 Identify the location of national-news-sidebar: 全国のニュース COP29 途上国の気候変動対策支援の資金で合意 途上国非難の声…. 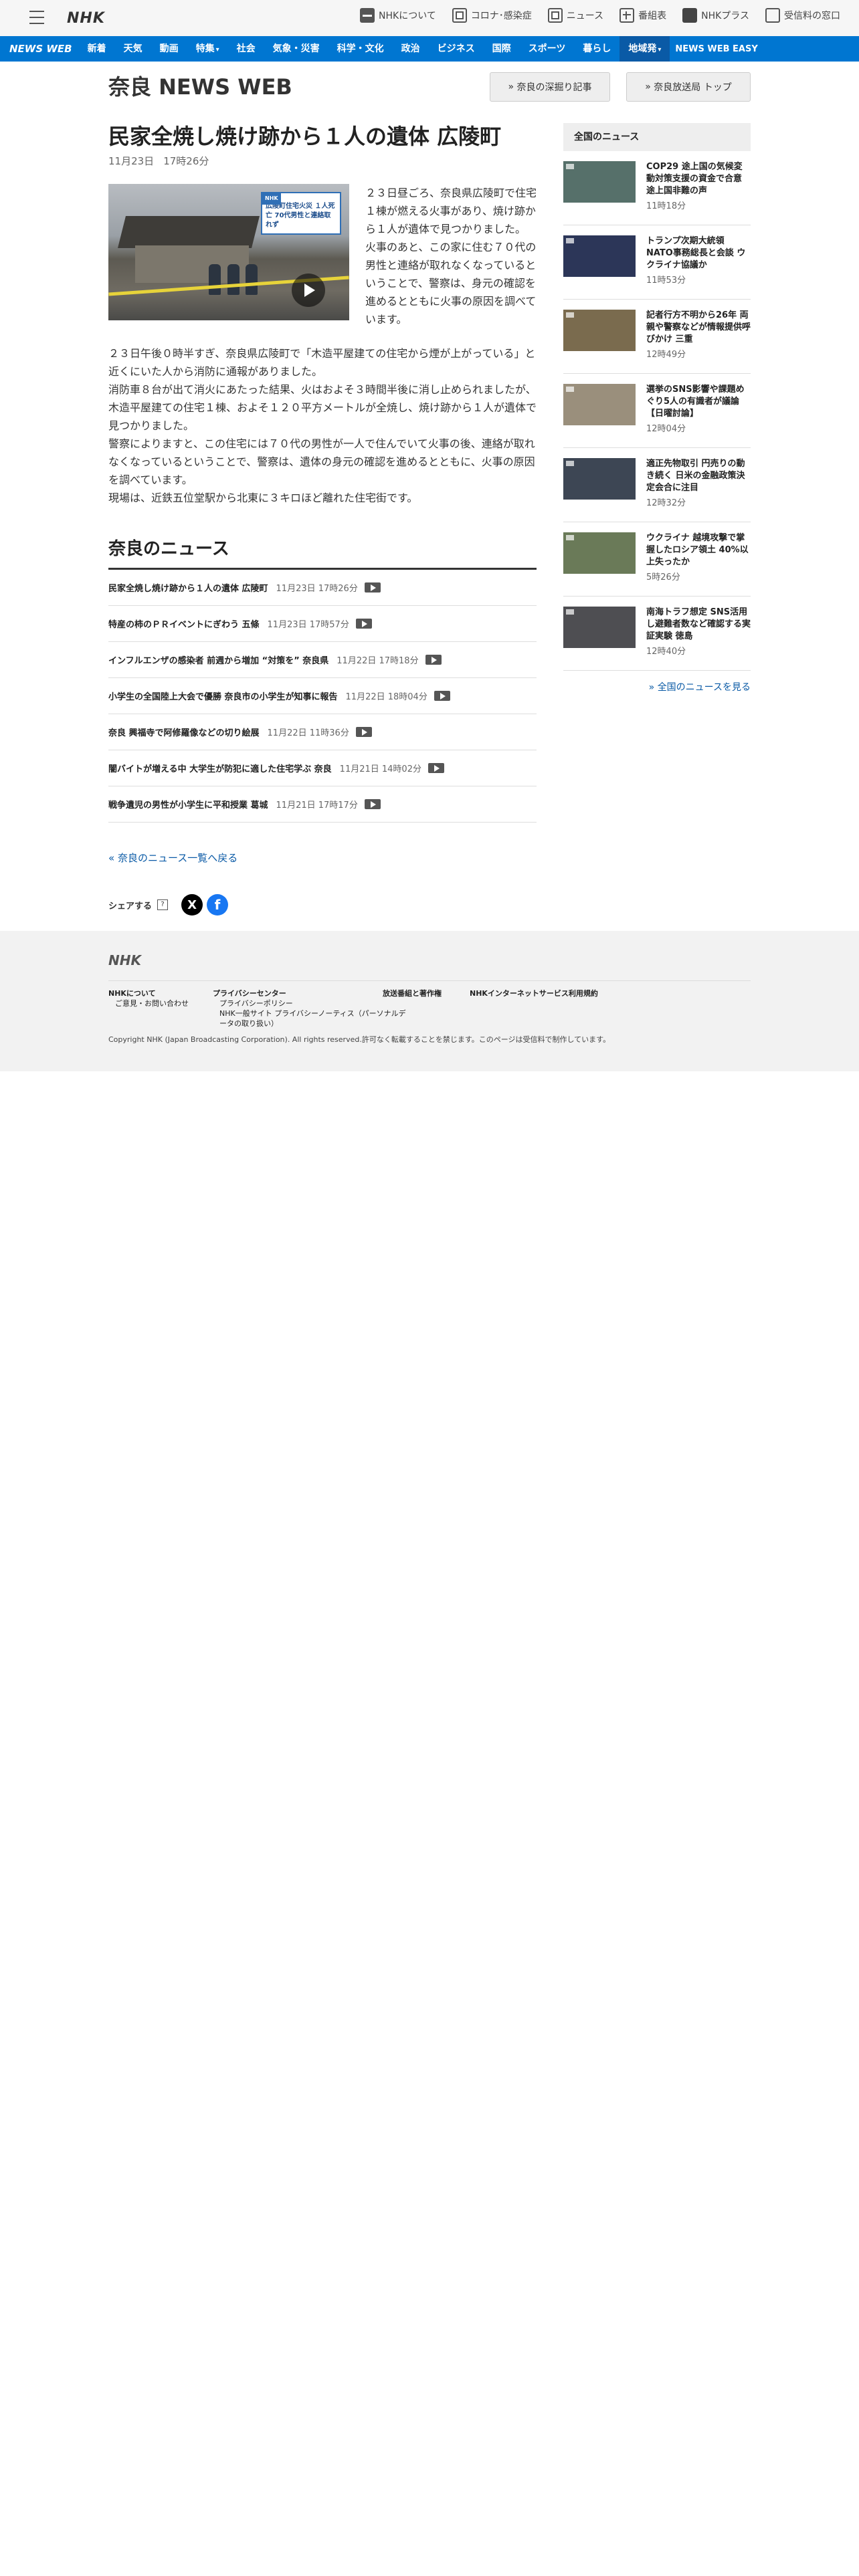
(657, 408).